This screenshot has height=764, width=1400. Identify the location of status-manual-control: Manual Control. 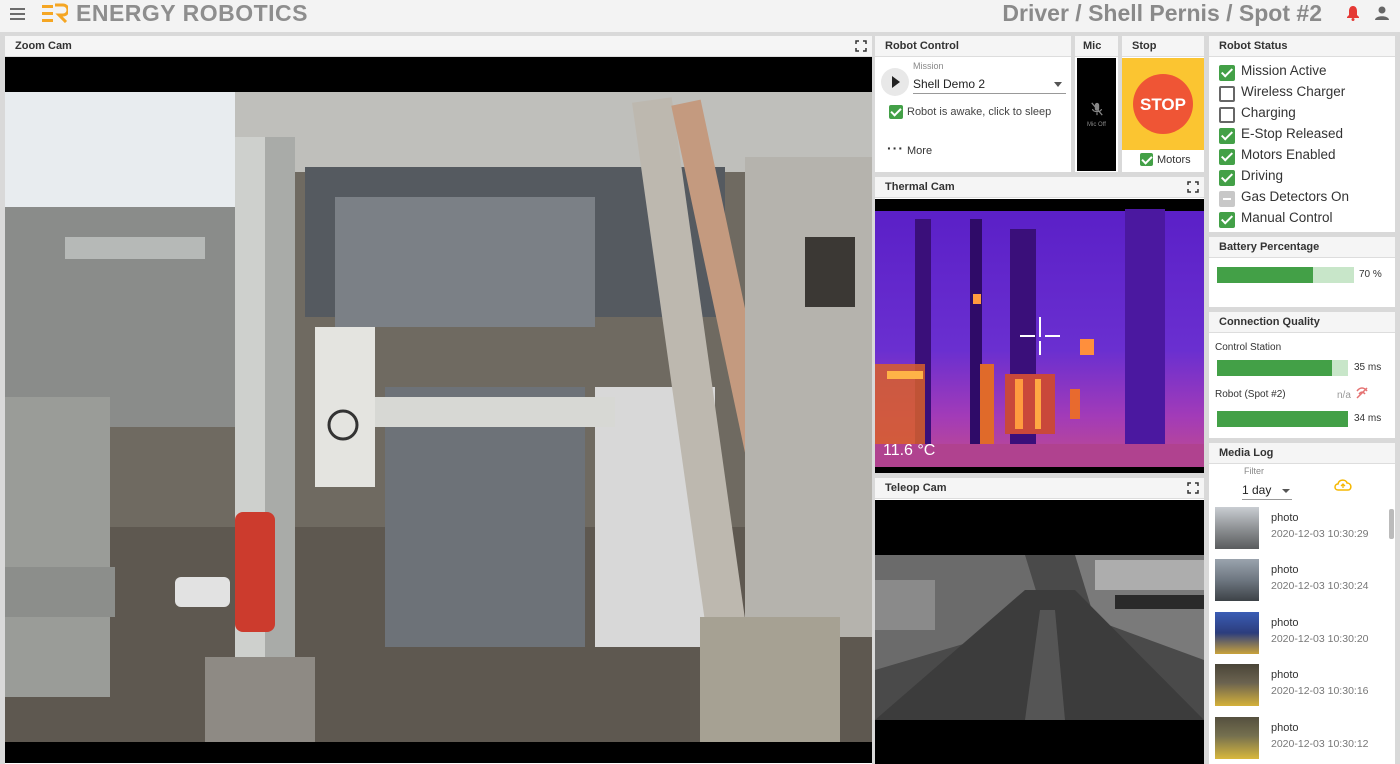
(1306, 219).